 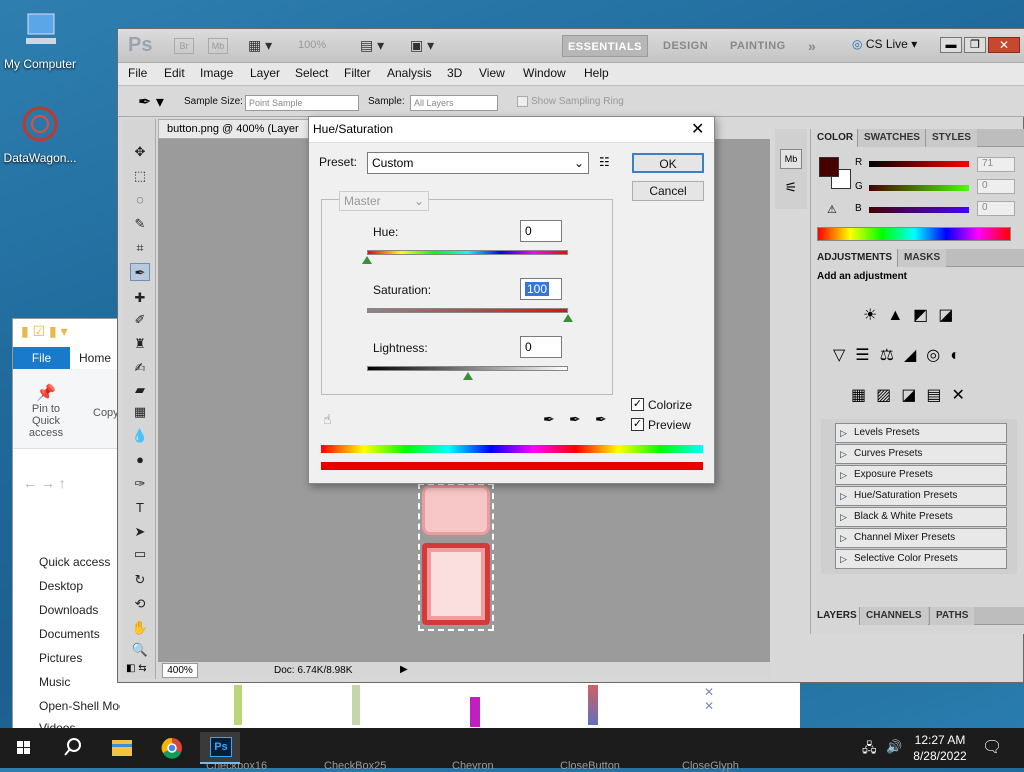 I want to click on lasso-tool-icon: ◌, so click(x=140, y=200).